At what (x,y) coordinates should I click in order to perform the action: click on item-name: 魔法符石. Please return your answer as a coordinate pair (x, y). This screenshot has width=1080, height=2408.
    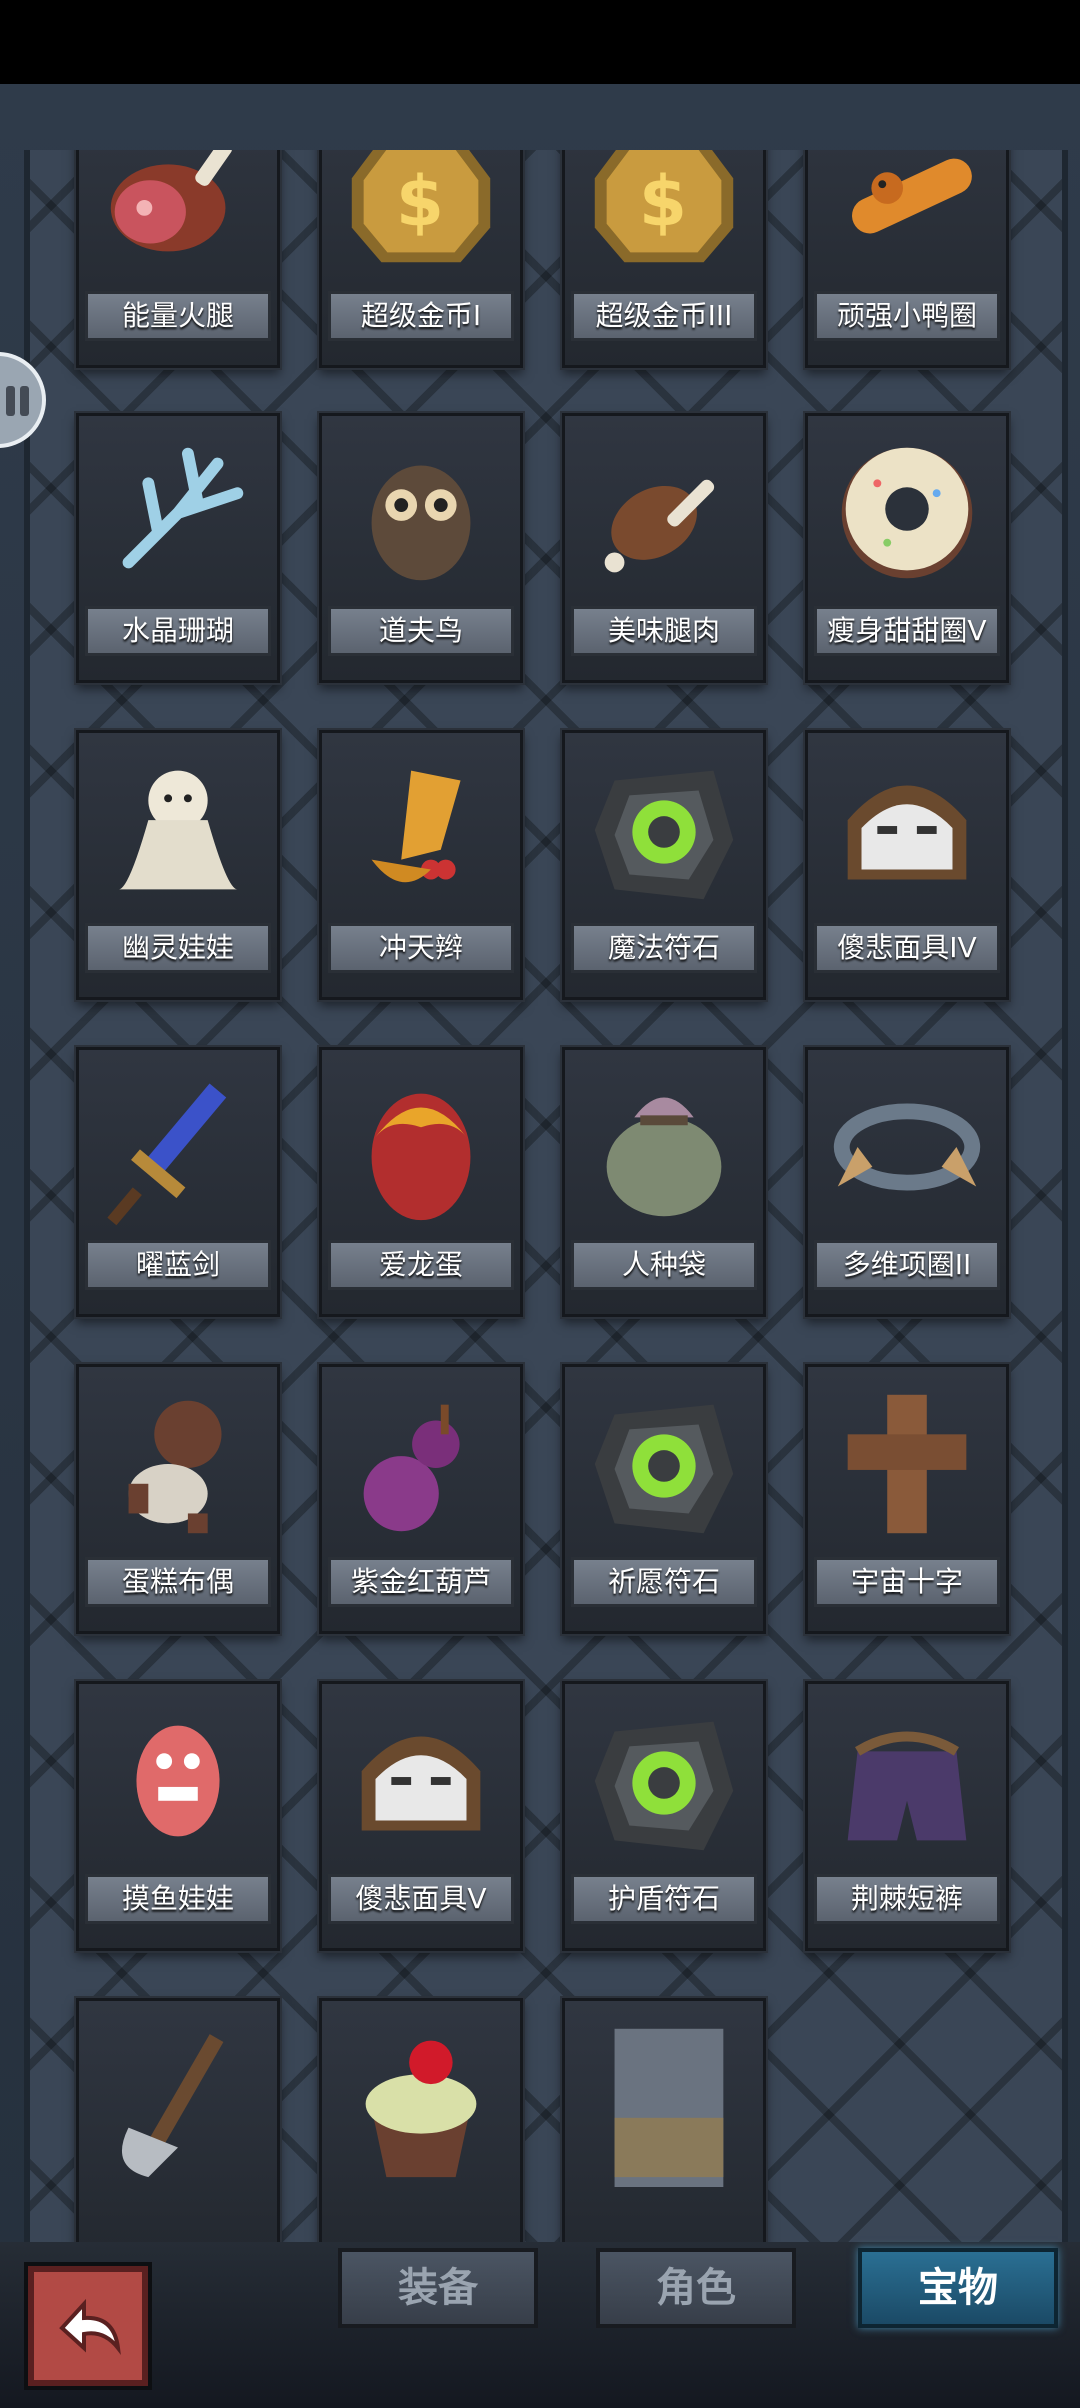
    Looking at the image, I should click on (664, 948).